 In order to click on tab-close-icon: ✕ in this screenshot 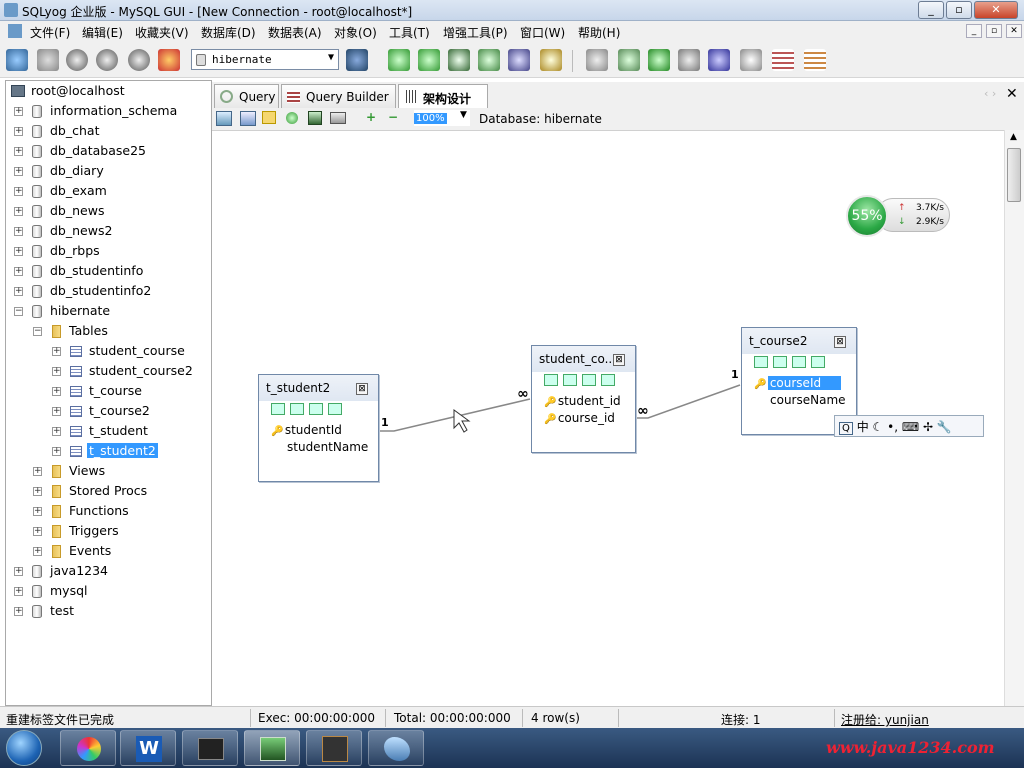, I will do `click(1012, 94)`.